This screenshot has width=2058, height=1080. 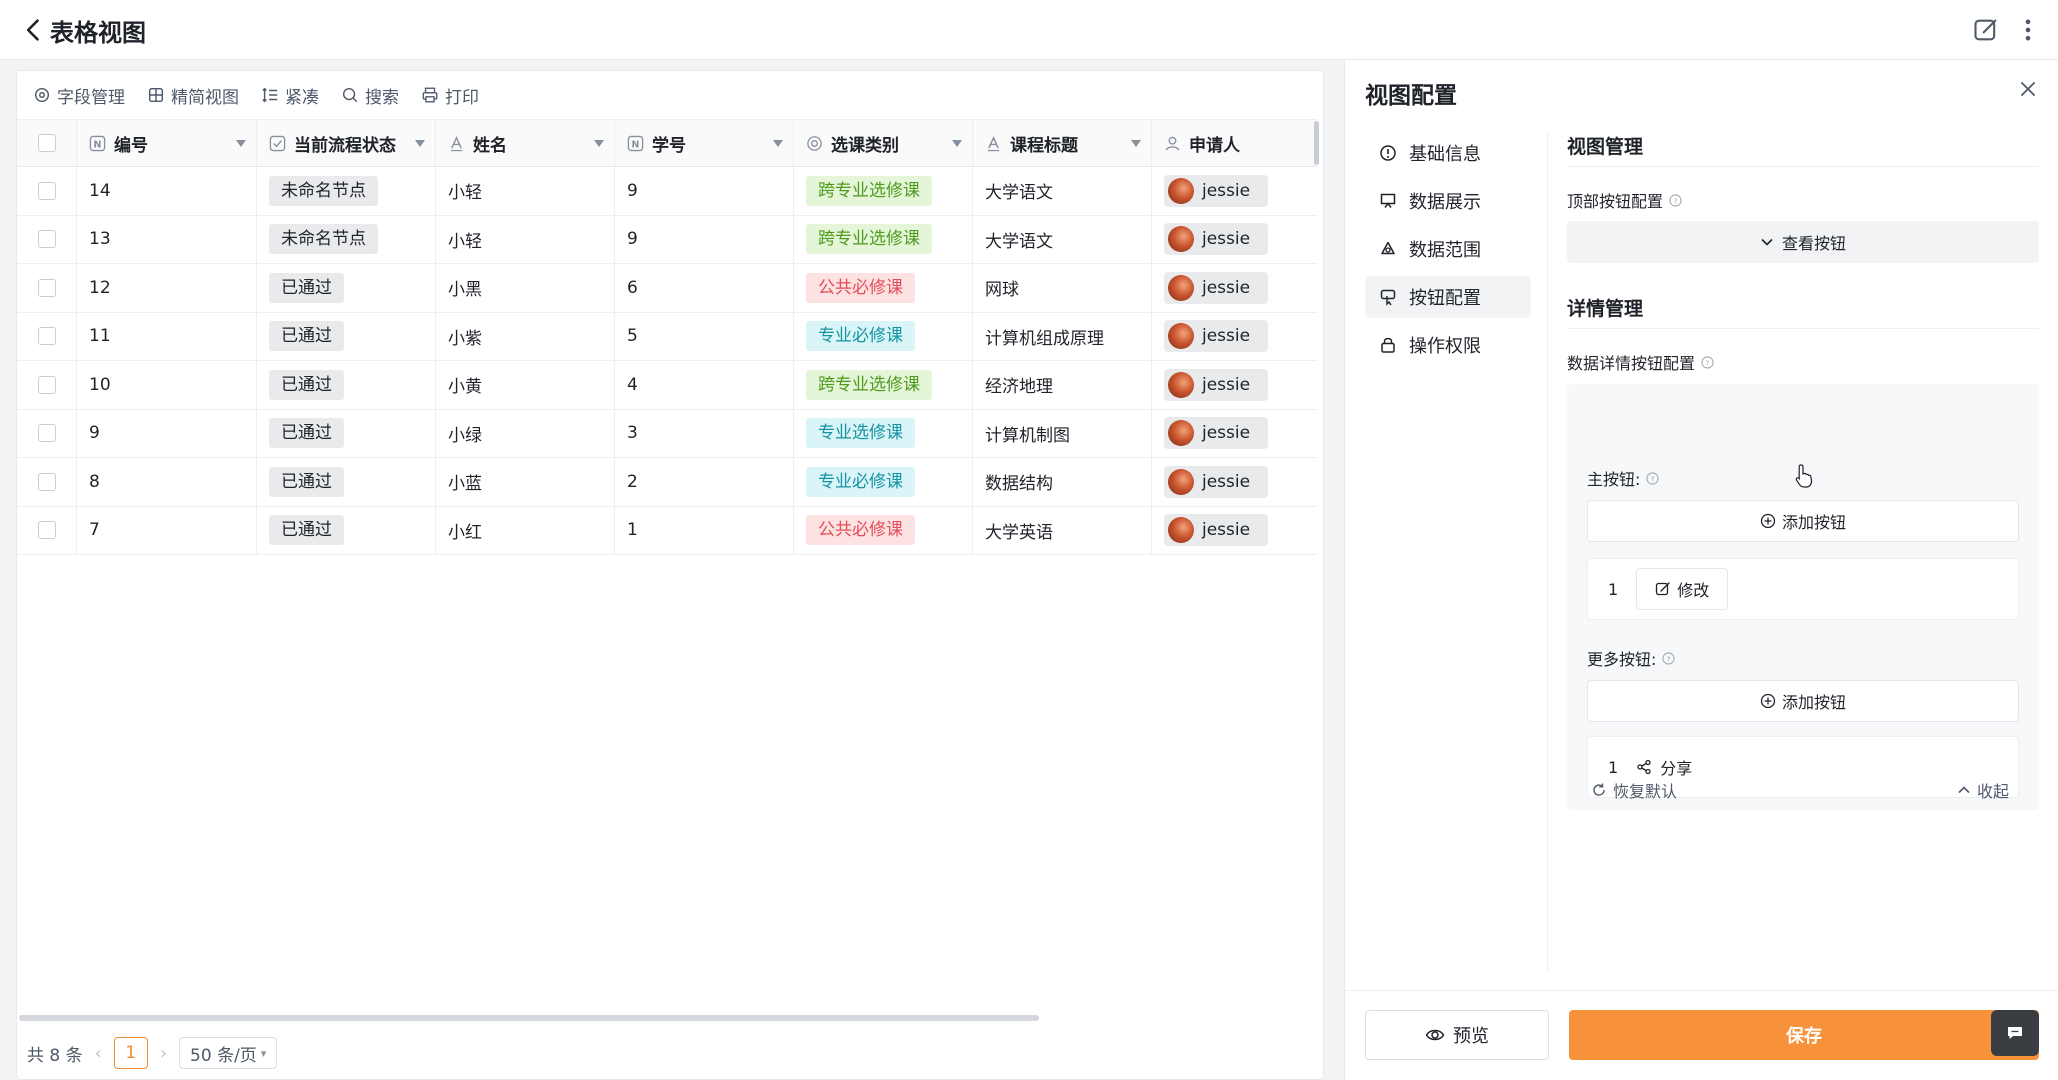 What do you see at coordinates (130, 1053) in the screenshot?
I see `page-number-current: 1` at bounding box center [130, 1053].